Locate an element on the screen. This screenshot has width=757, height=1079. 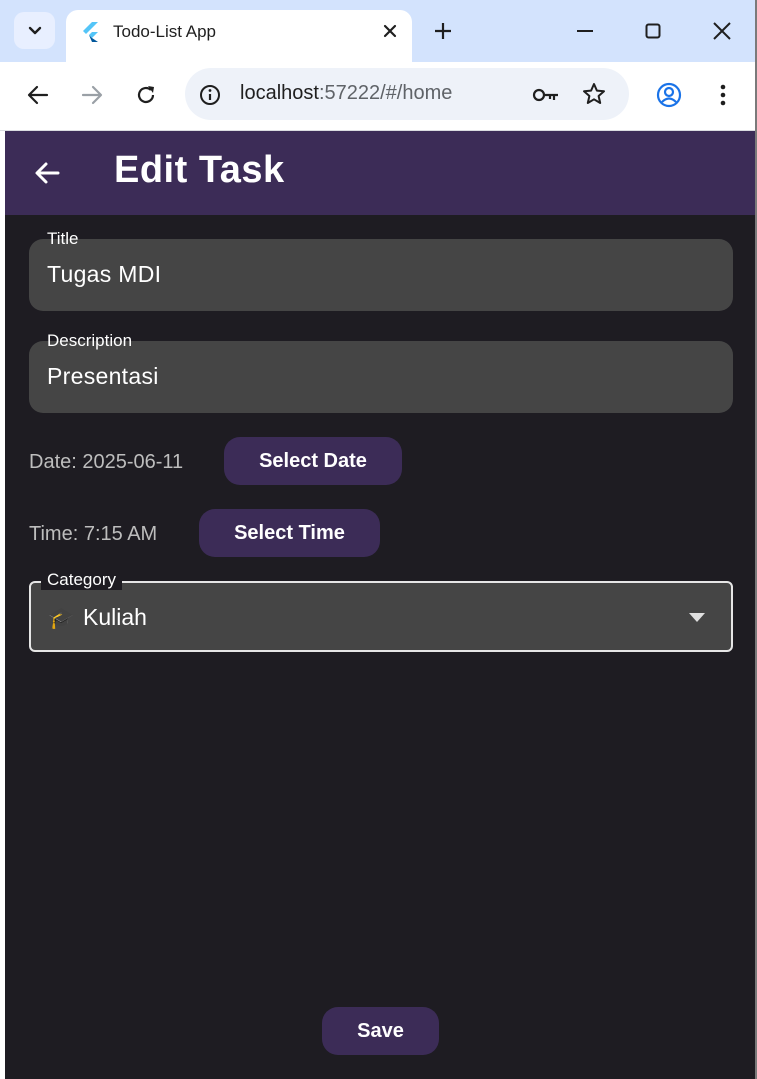
back-button is located at coordinates (38, 95).